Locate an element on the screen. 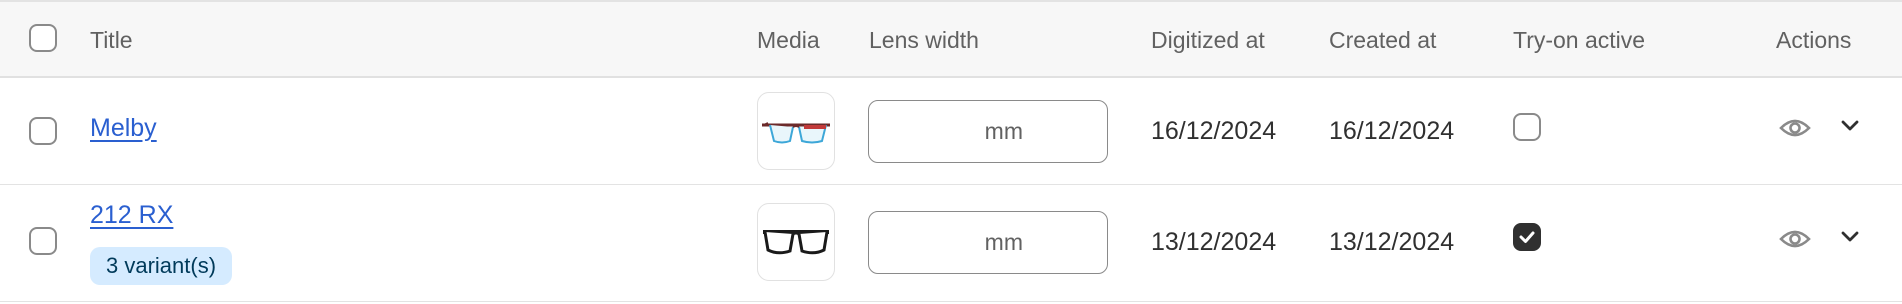 This screenshot has width=1902, height=304. header-actions: Actions is located at coordinates (1814, 39).